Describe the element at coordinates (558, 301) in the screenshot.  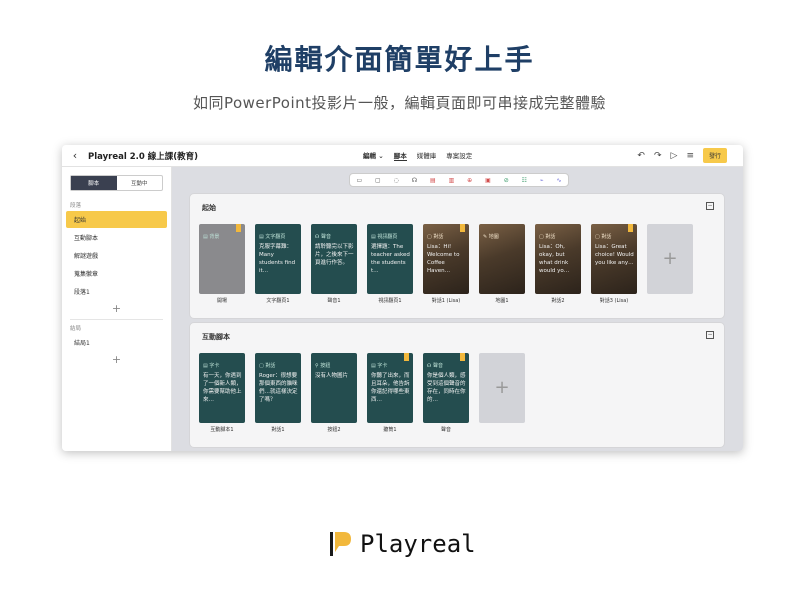
I see `slide-label: 對話2` at that location.